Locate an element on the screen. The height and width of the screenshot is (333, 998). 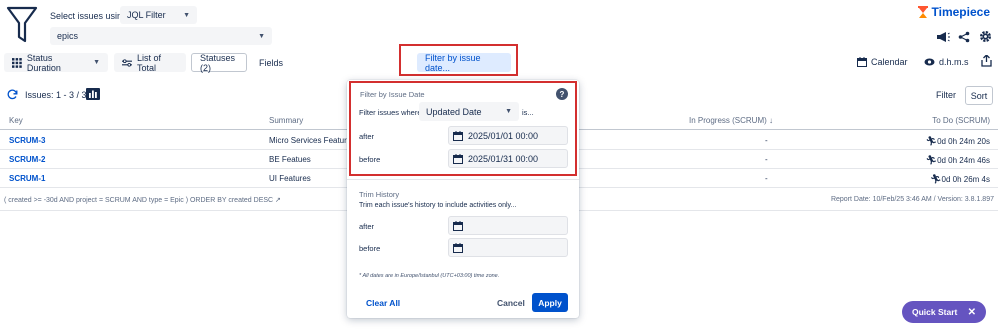
popup-divider is located at coordinates (463, 179).